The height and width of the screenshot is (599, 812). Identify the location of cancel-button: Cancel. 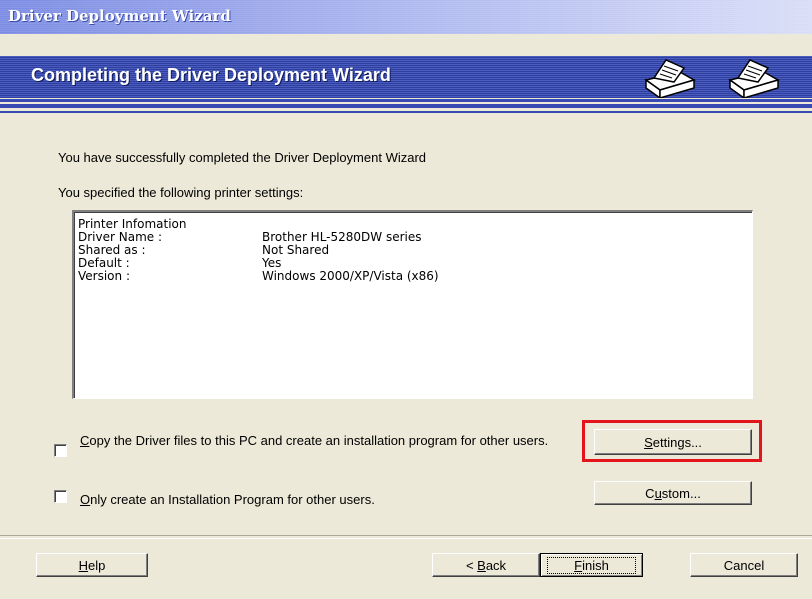
(744, 565).